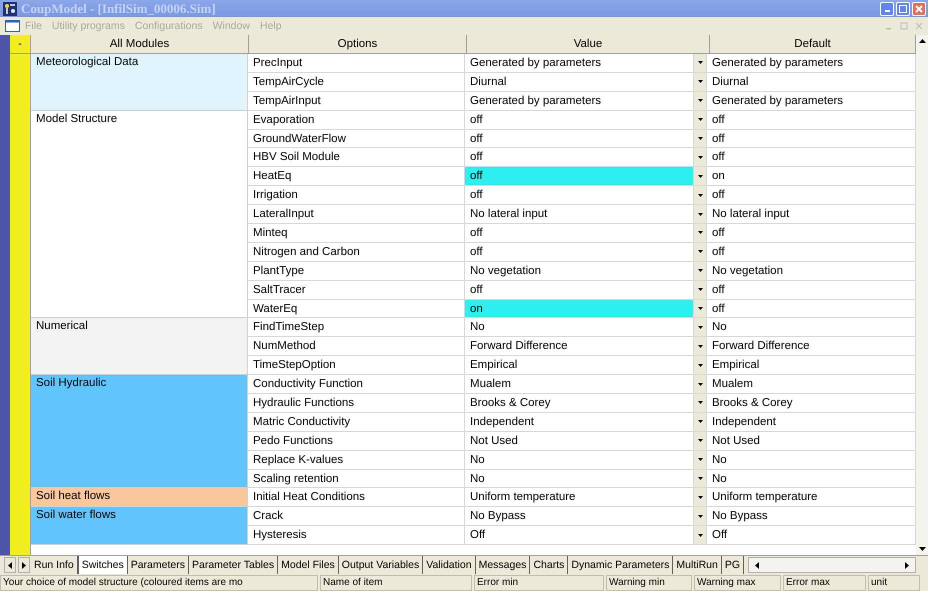 The height and width of the screenshot is (591, 928). I want to click on status-pane: Warning max, so click(737, 583).